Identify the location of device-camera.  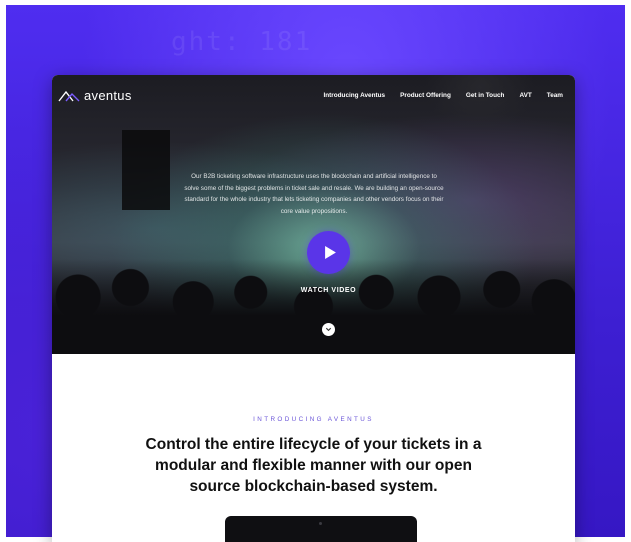
(320, 523).